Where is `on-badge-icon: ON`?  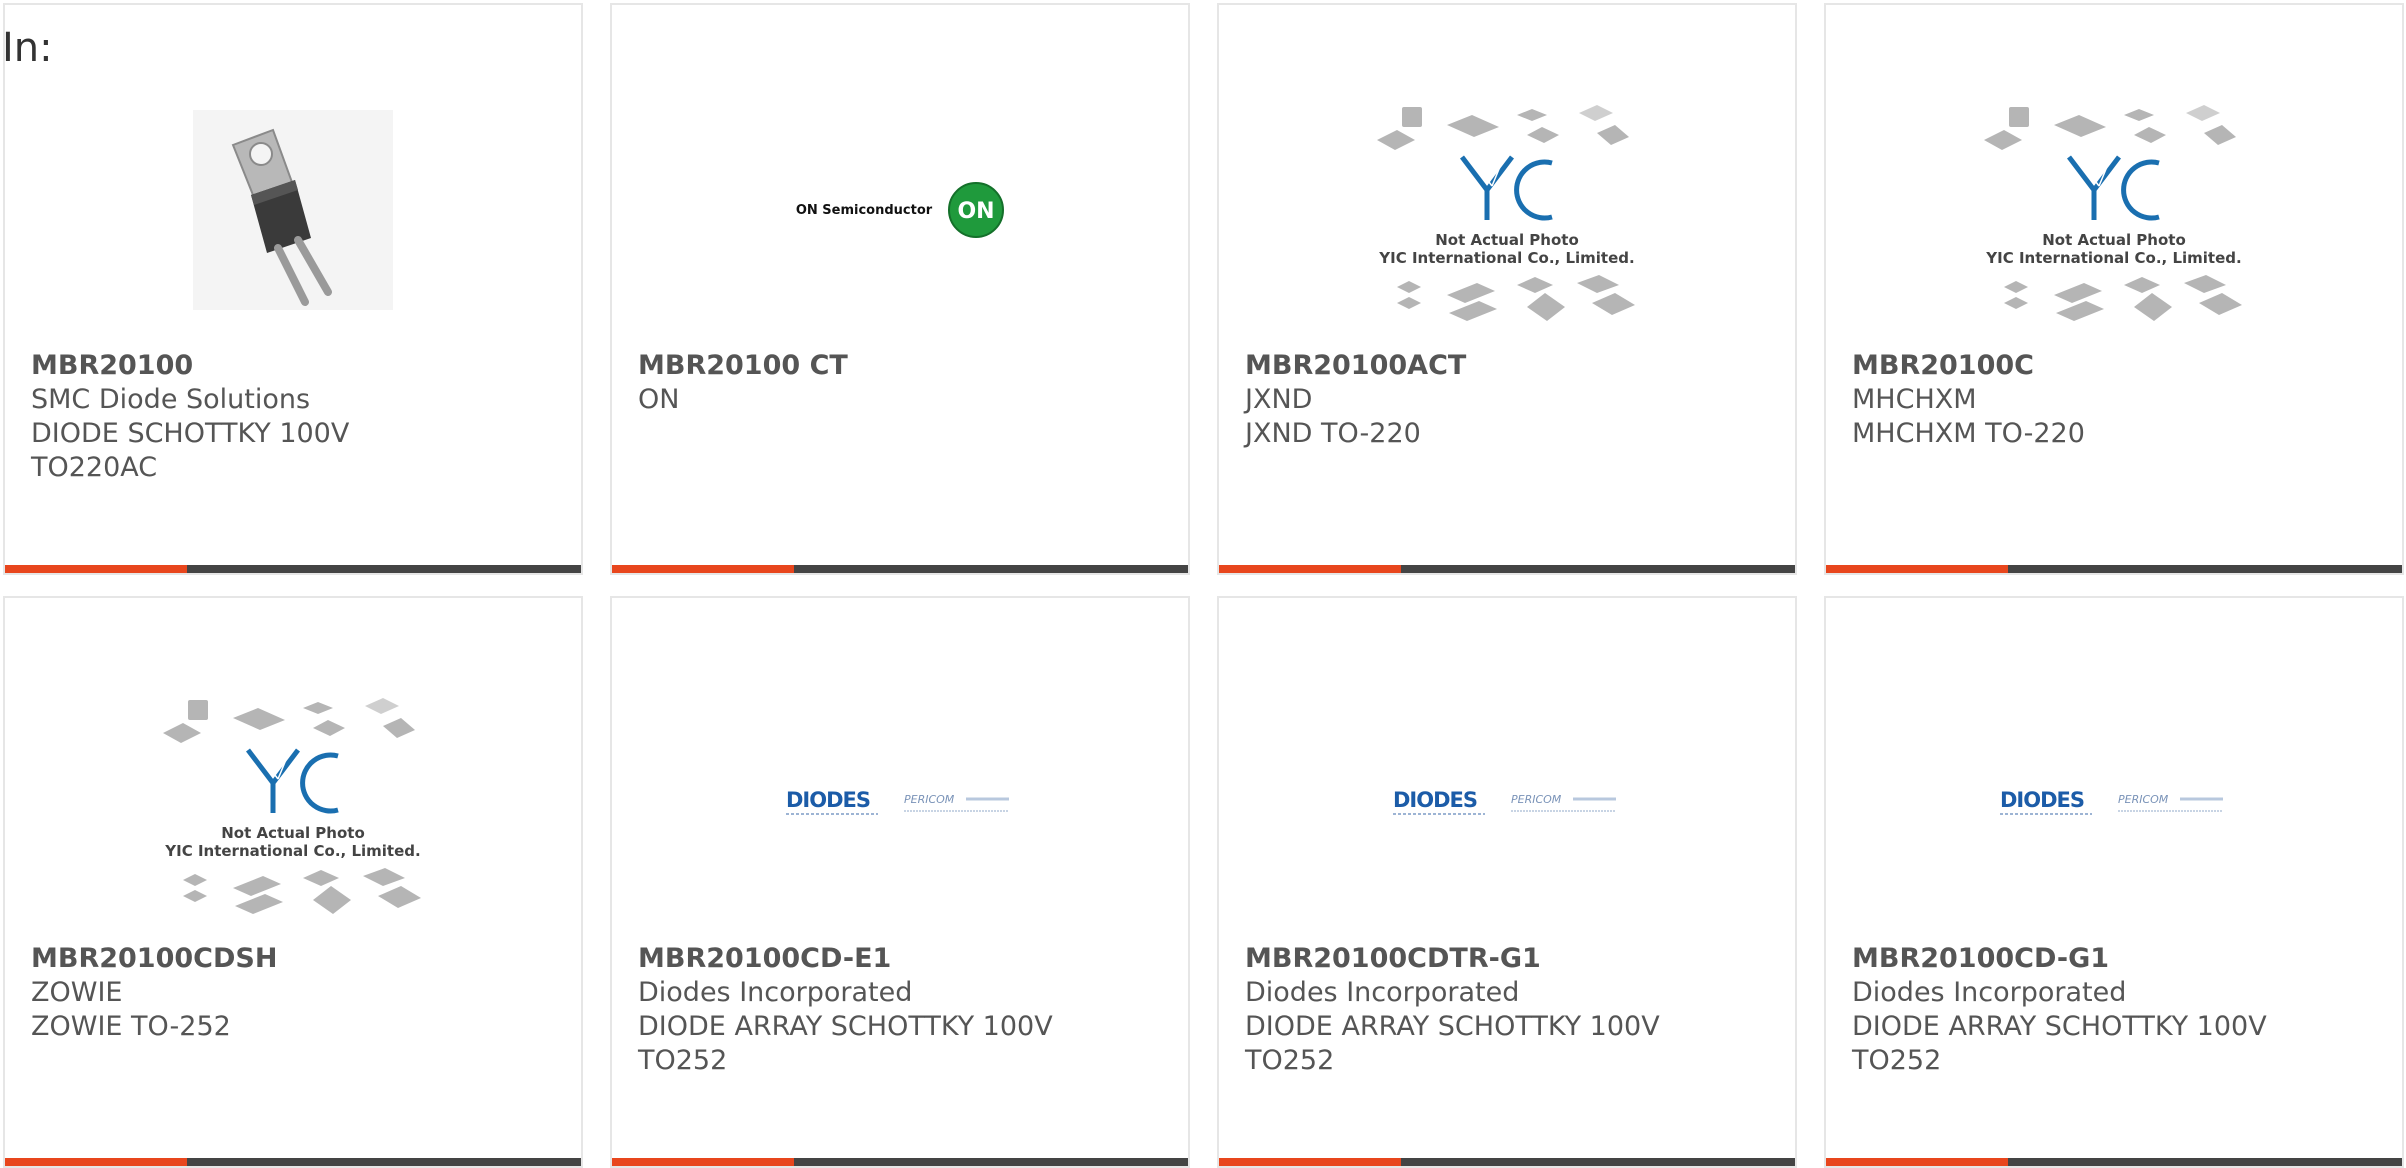
on-badge-icon: ON is located at coordinates (976, 210).